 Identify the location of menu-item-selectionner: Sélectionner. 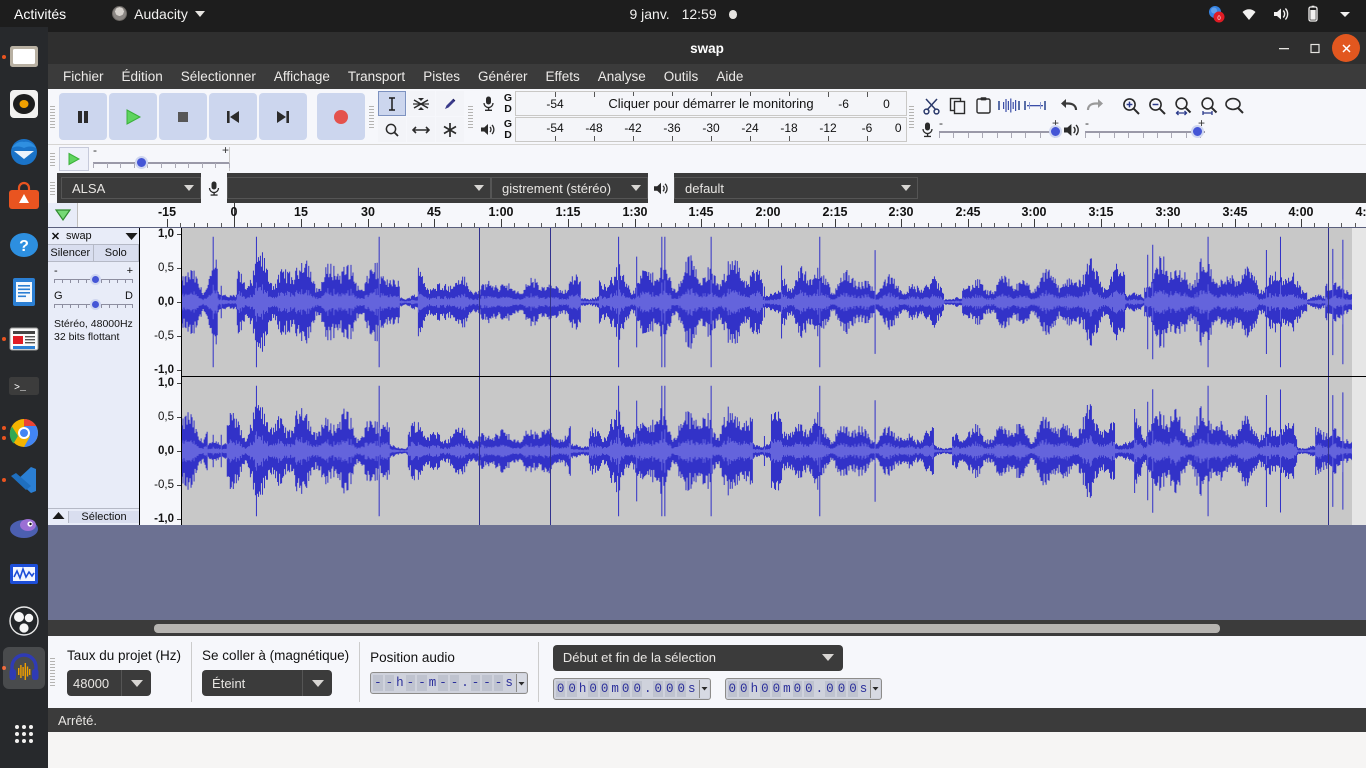
(218, 76).